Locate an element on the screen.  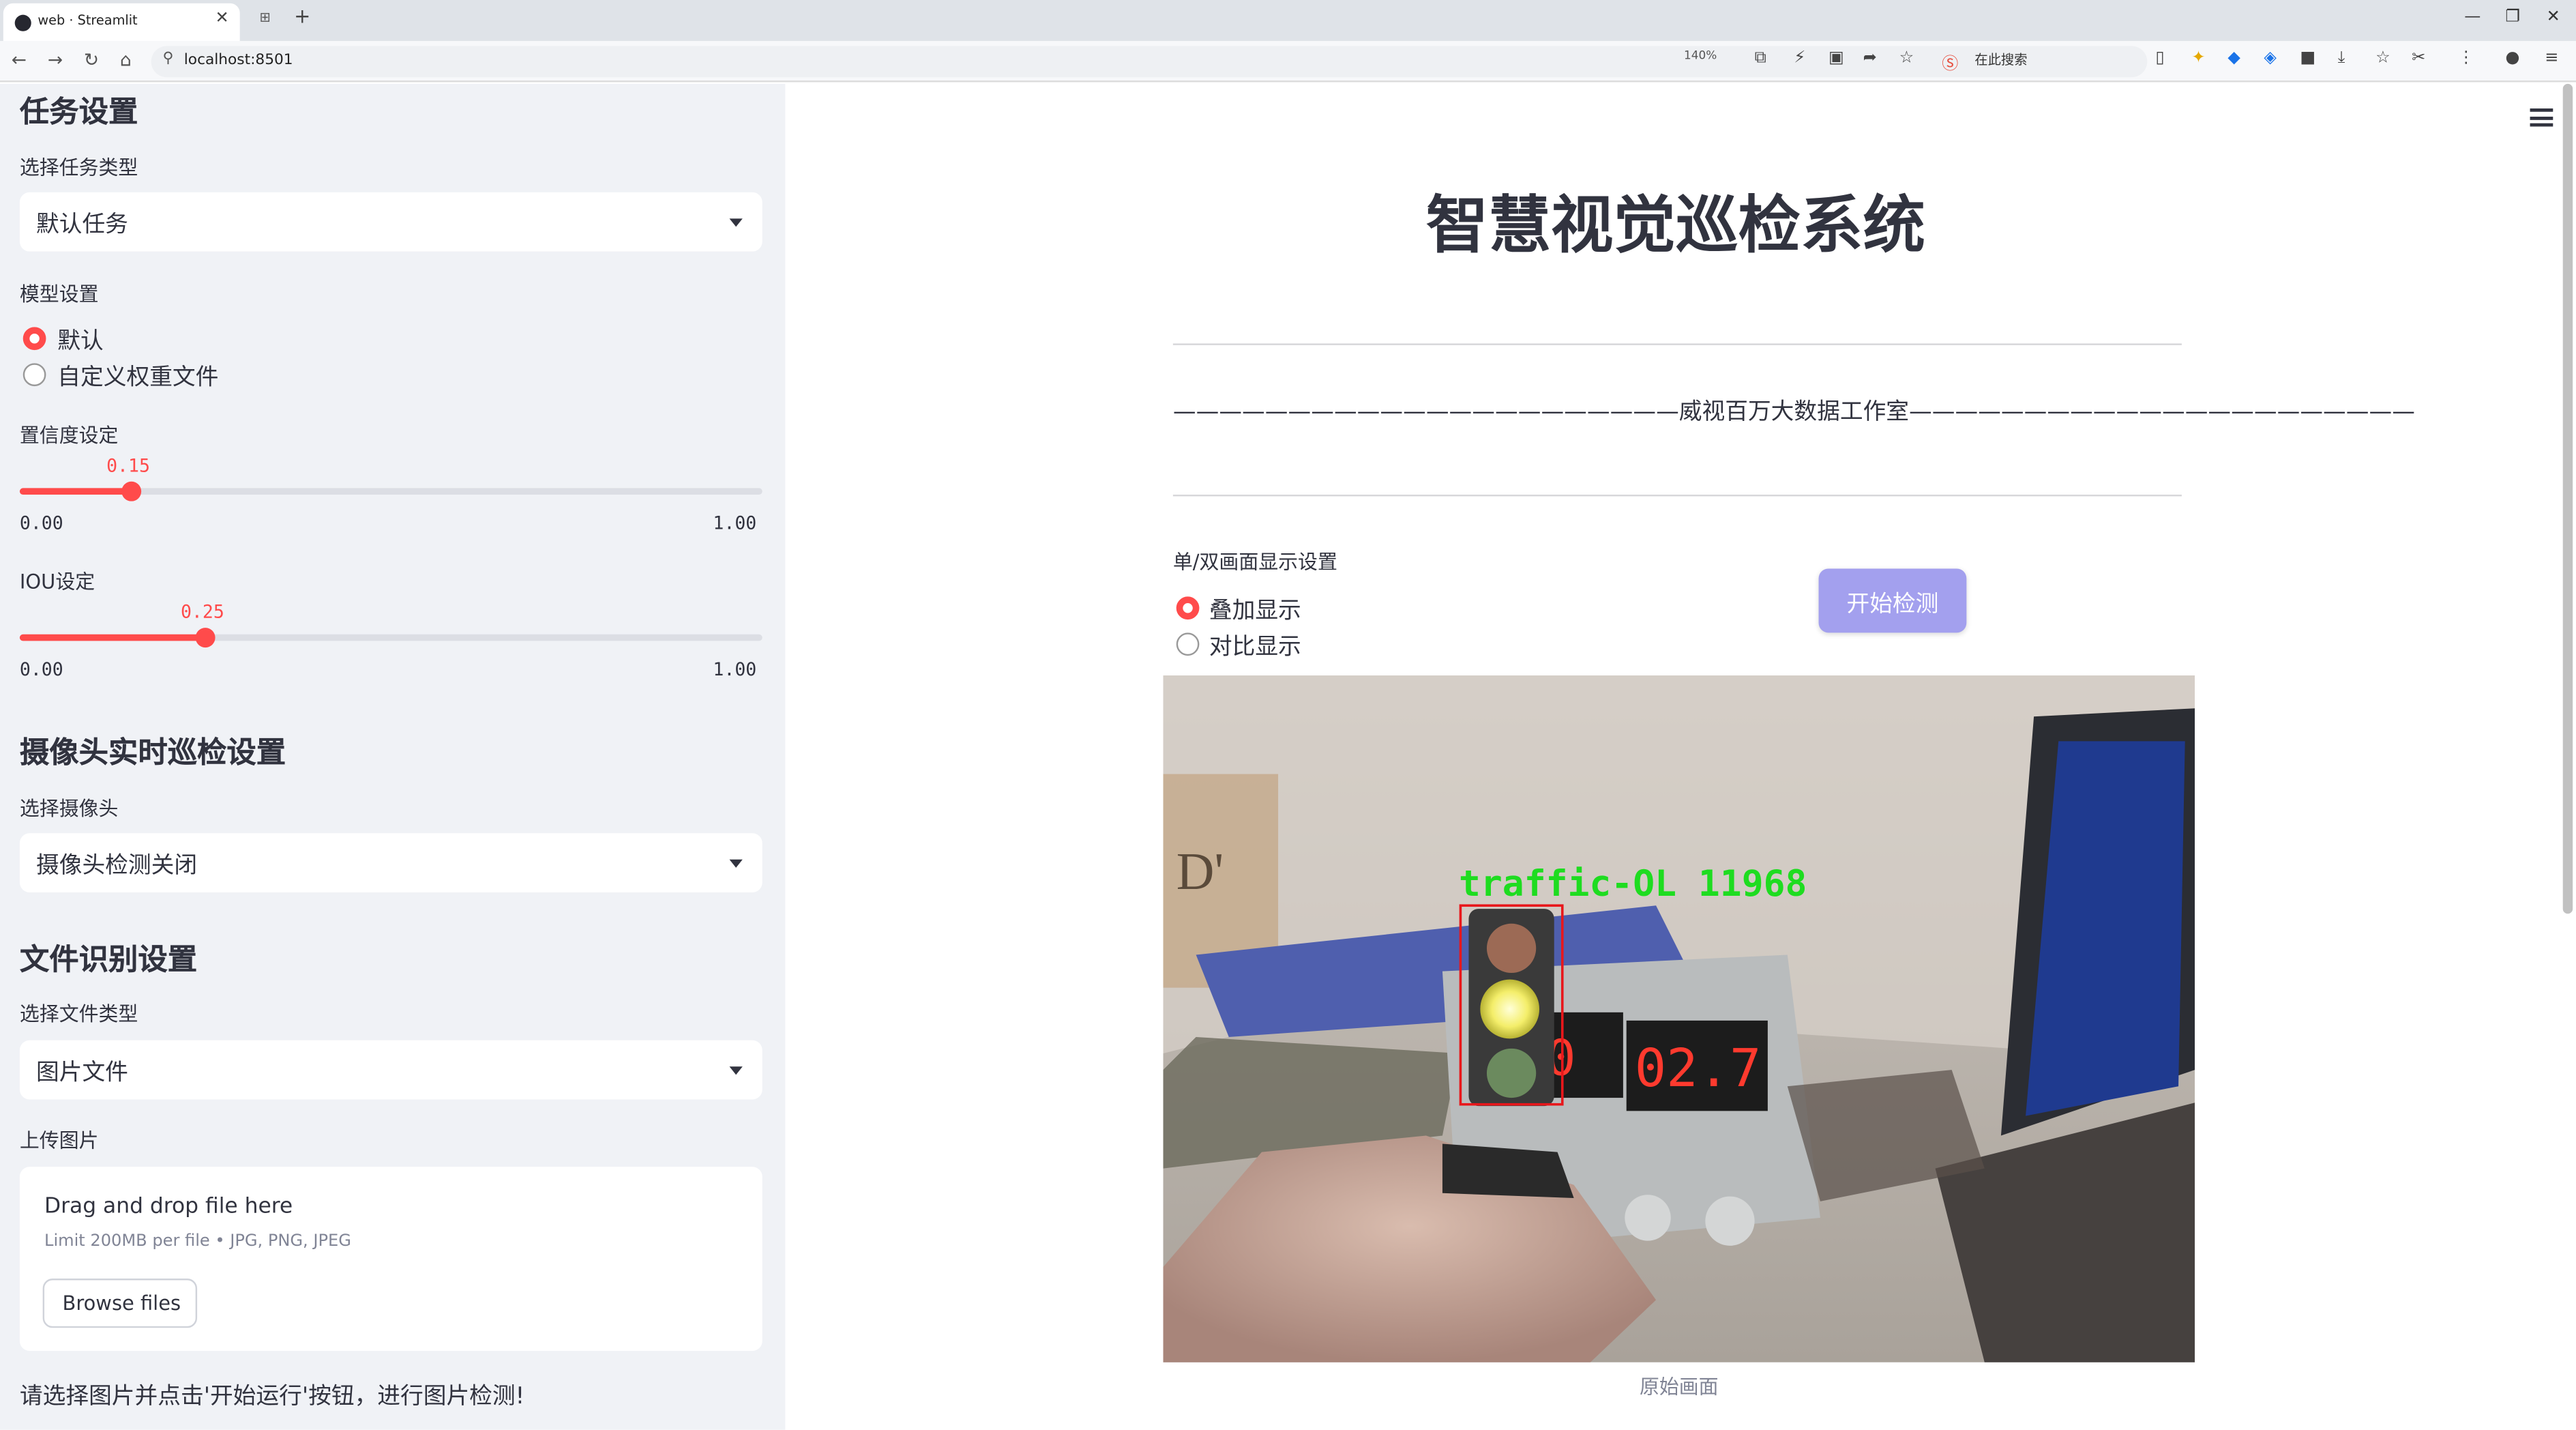
search-placeholder: 在此搜索 is located at coordinates (2001, 60).